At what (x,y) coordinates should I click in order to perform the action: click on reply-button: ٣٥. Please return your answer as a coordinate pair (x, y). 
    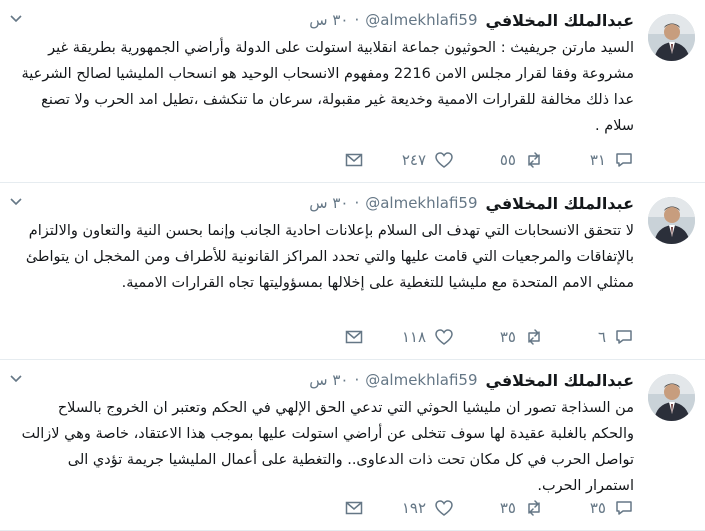
    Looking at the image, I should click on (606, 508).